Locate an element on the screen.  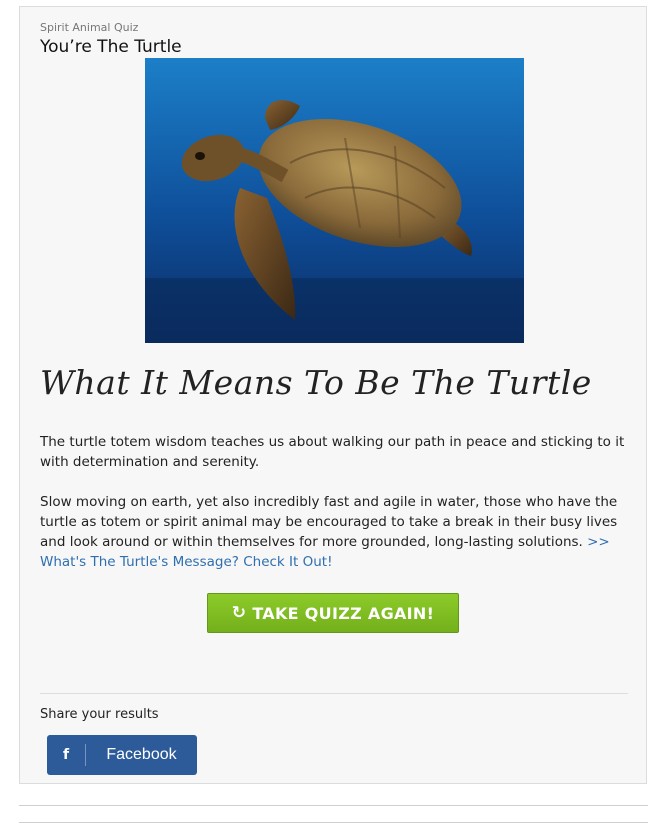
result-heading: What It Means To Be The Turtle is located at coordinates (316, 382).